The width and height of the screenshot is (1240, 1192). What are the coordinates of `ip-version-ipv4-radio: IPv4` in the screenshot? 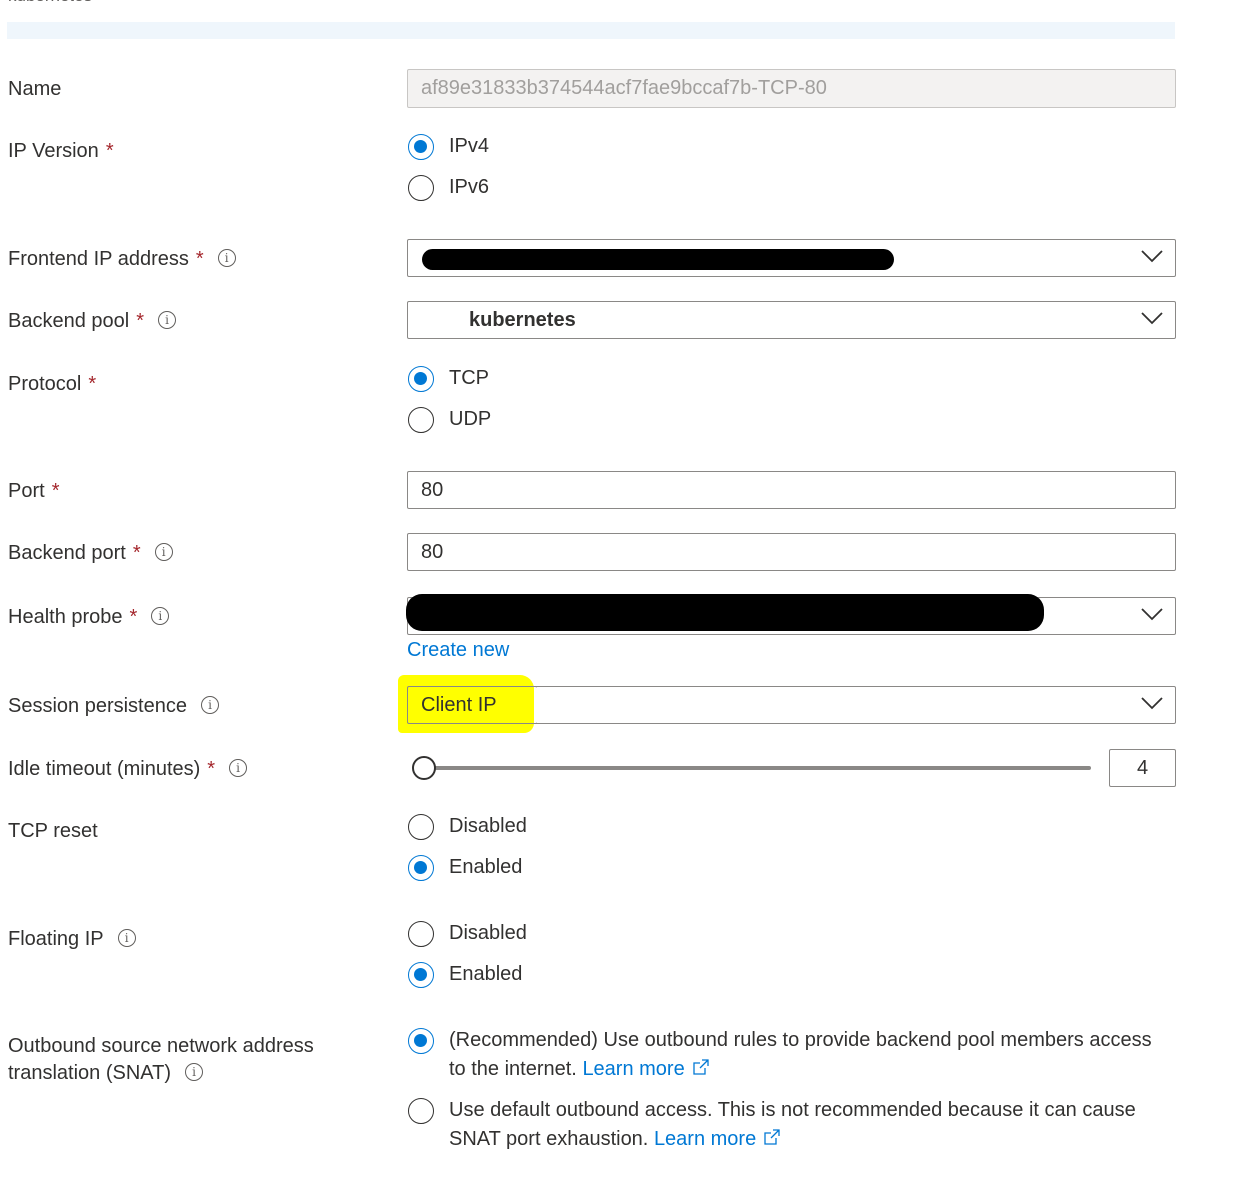 It's located at (448, 146).